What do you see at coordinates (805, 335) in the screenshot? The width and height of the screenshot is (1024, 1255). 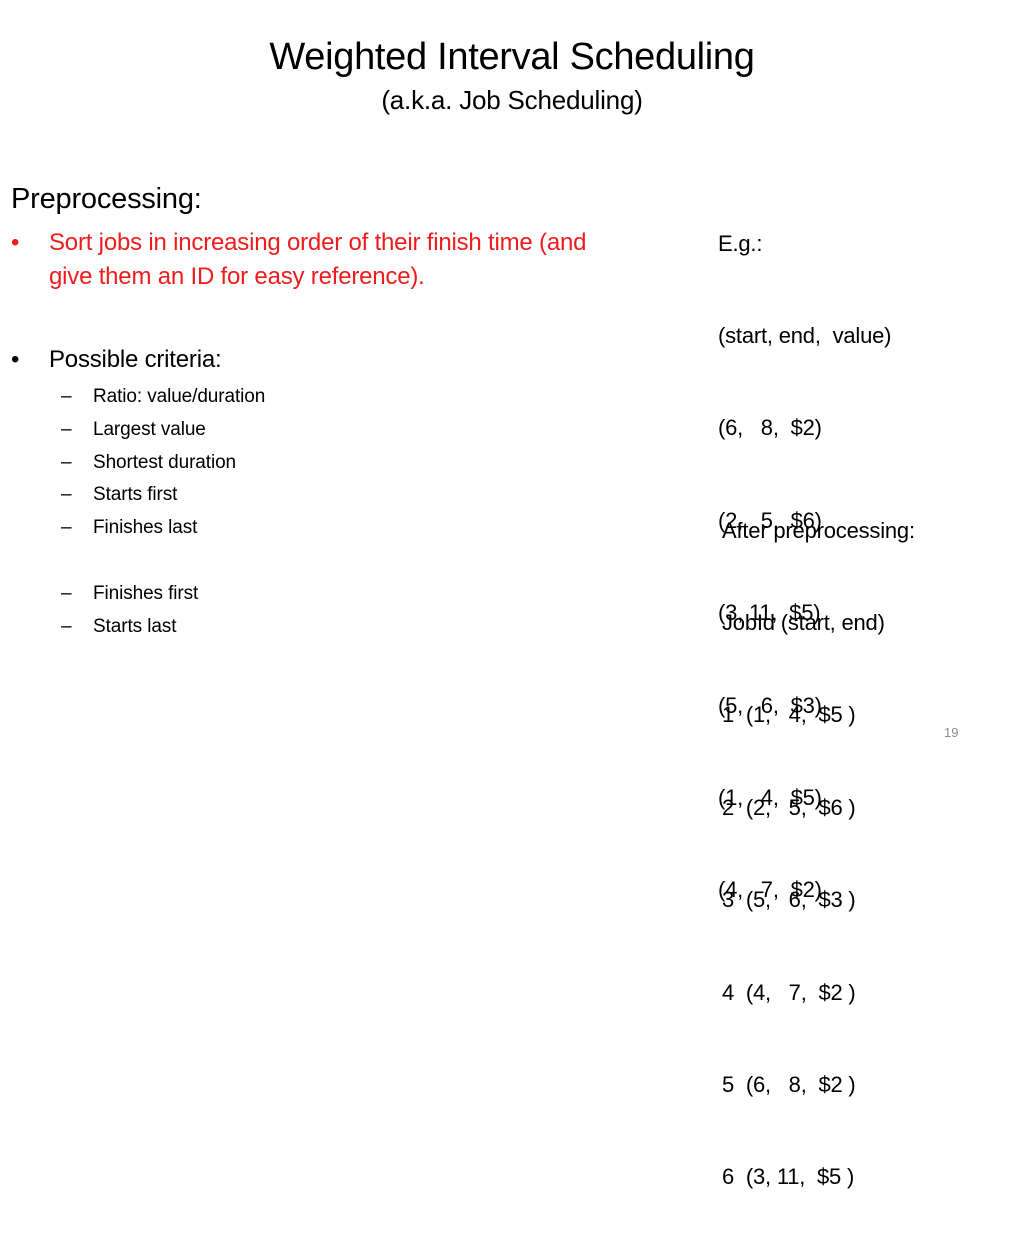 I see `example-columns: (start, end, value)` at bounding box center [805, 335].